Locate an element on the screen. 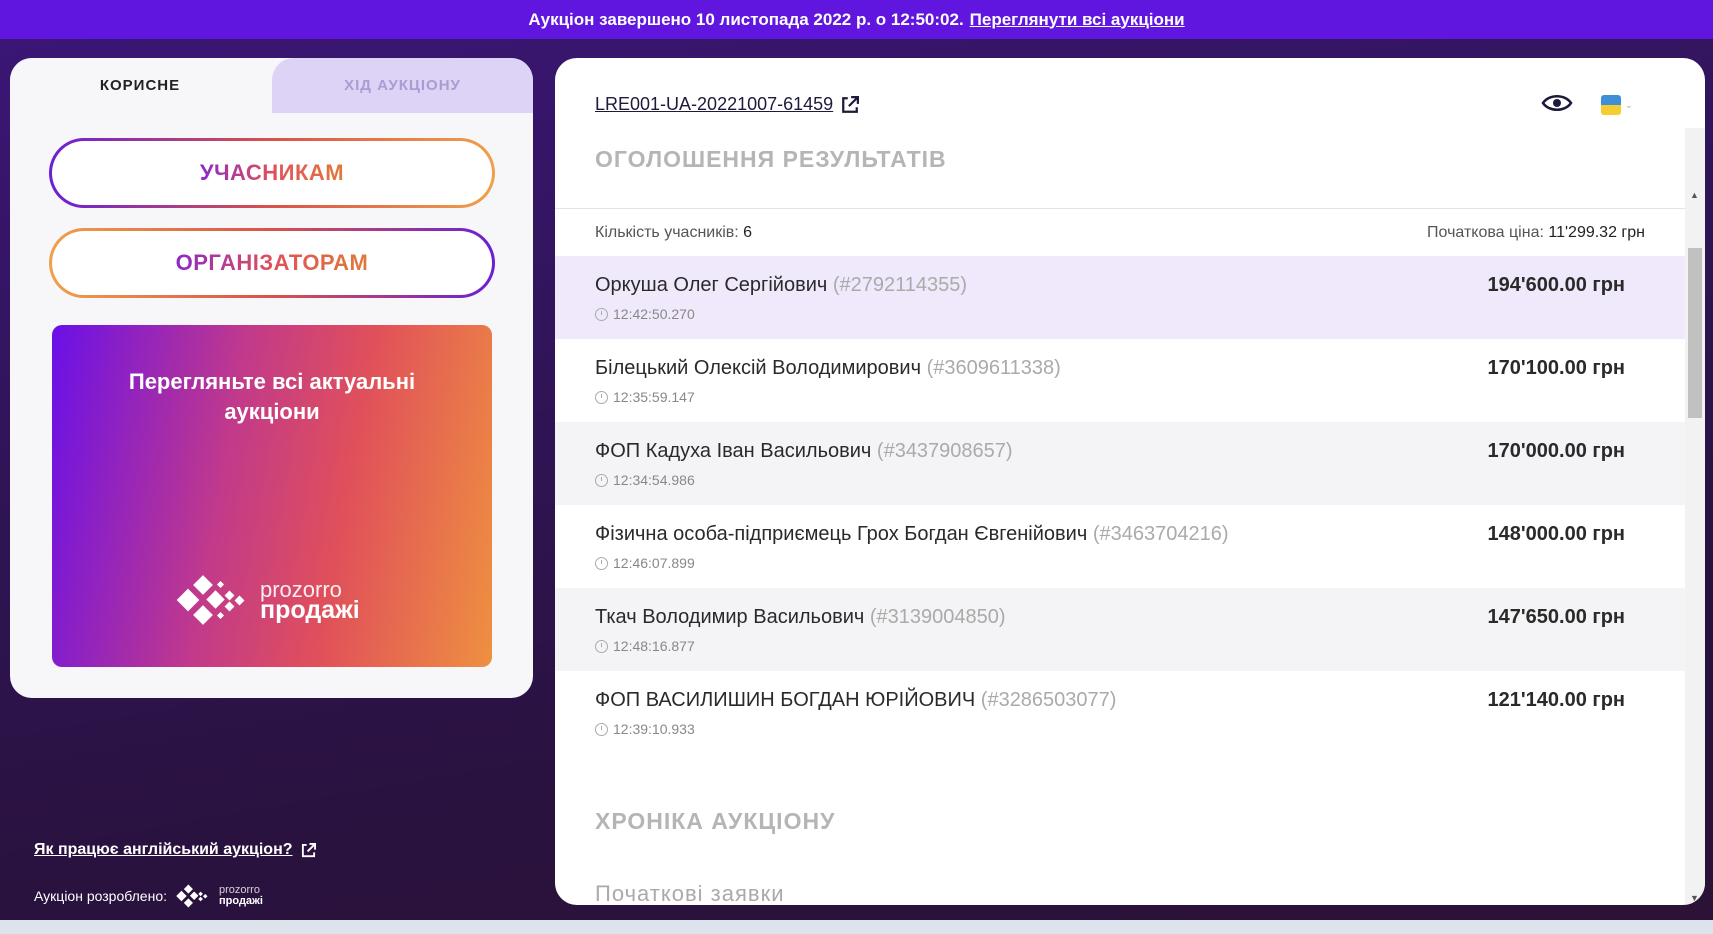  logo-word-1: prozorro is located at coordinates (301, 589).